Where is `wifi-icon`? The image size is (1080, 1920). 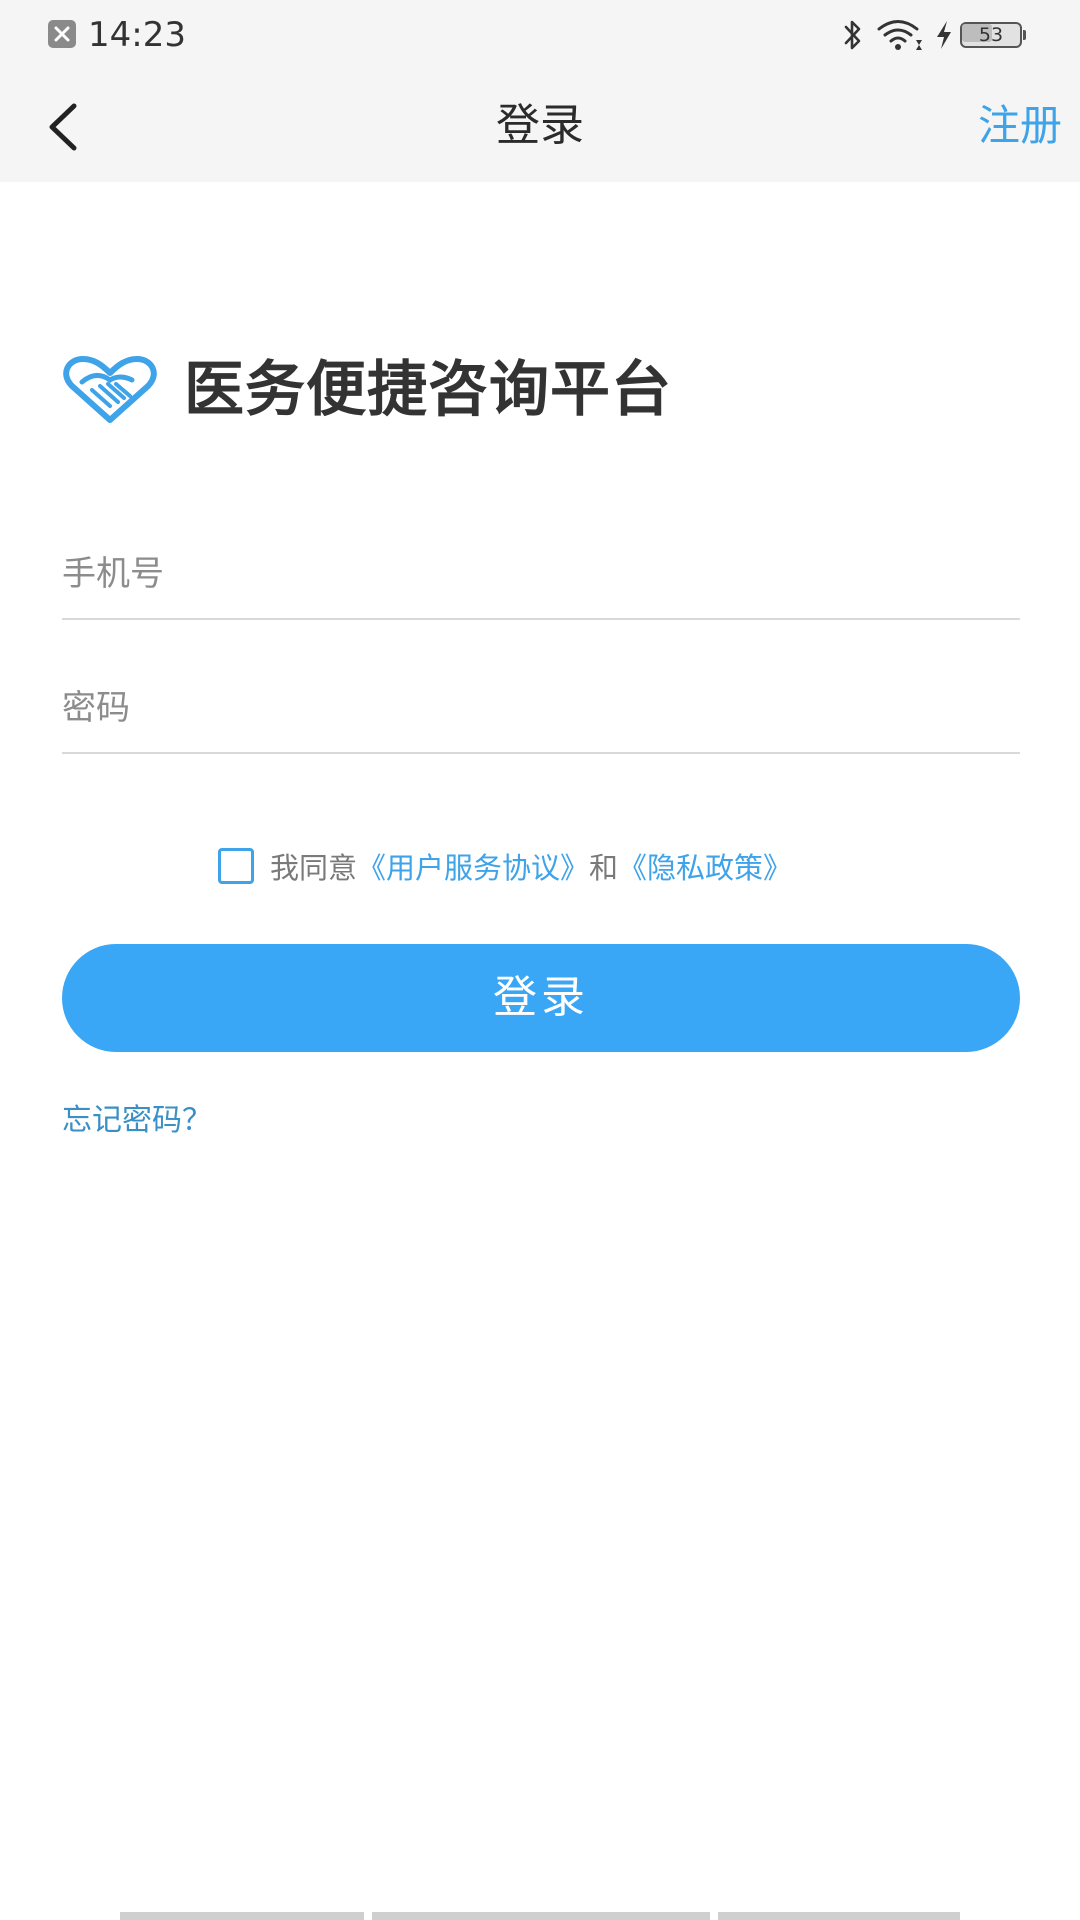
wifi-icon is located at coordinates (899, 35).